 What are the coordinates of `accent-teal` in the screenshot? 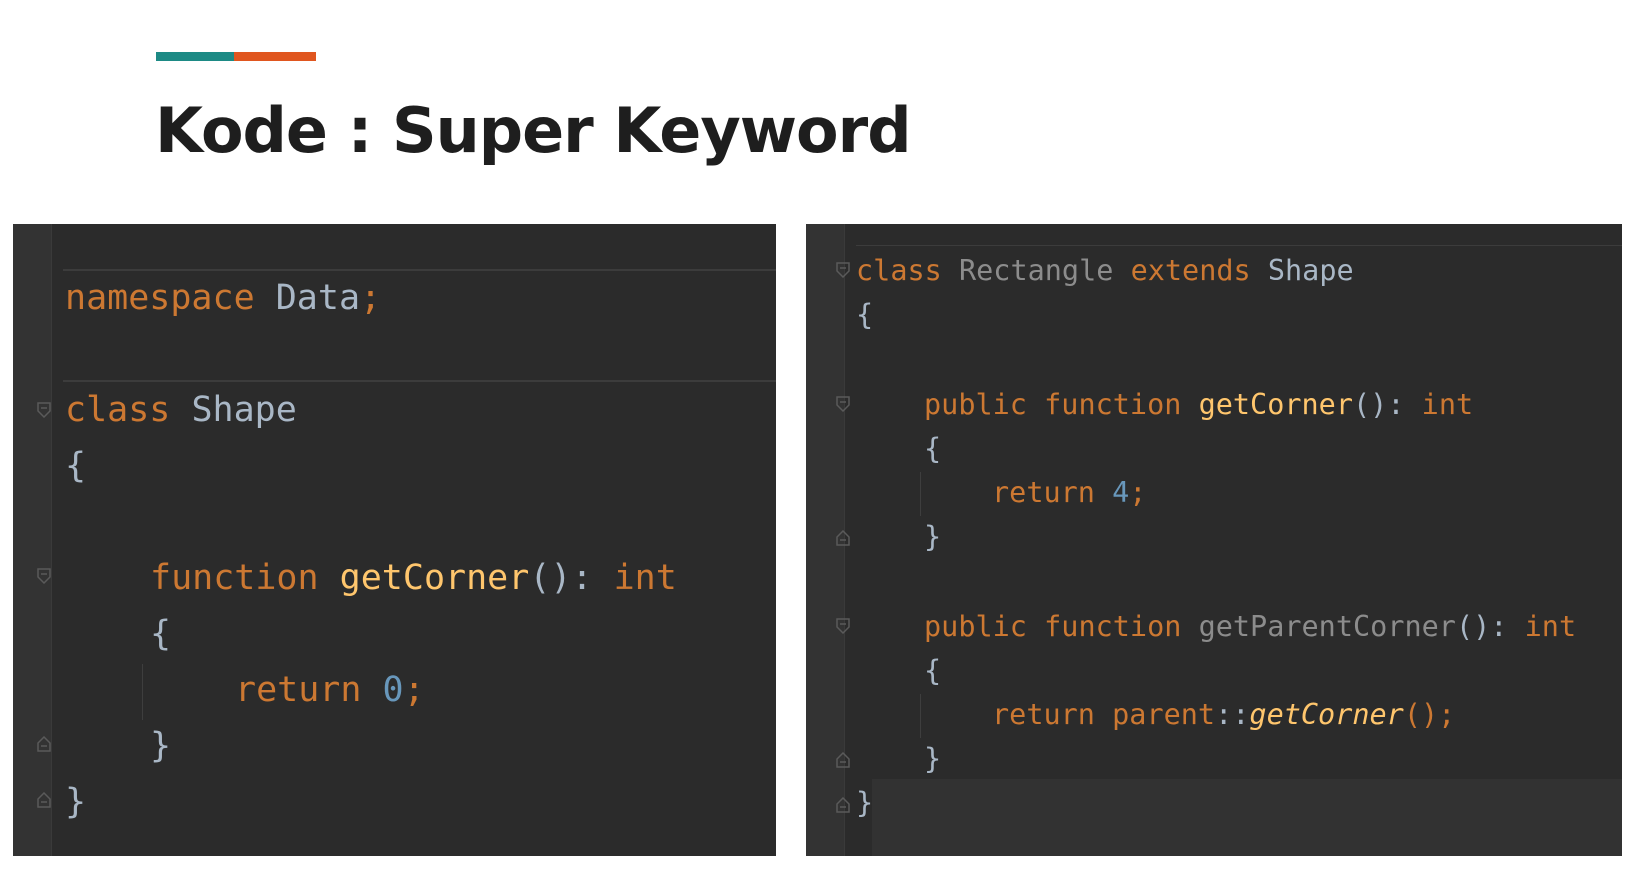 It's located at (195, 56).